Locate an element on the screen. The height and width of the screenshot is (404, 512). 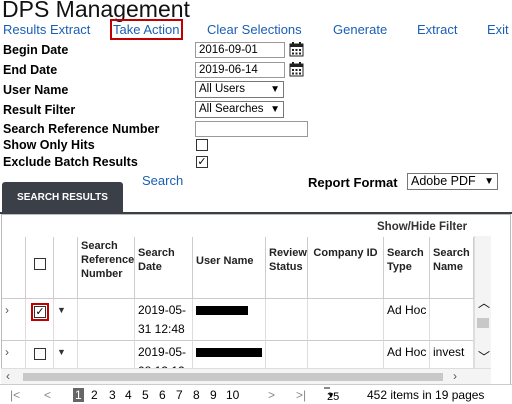
row-user-name is located at coordinates (229, 320).